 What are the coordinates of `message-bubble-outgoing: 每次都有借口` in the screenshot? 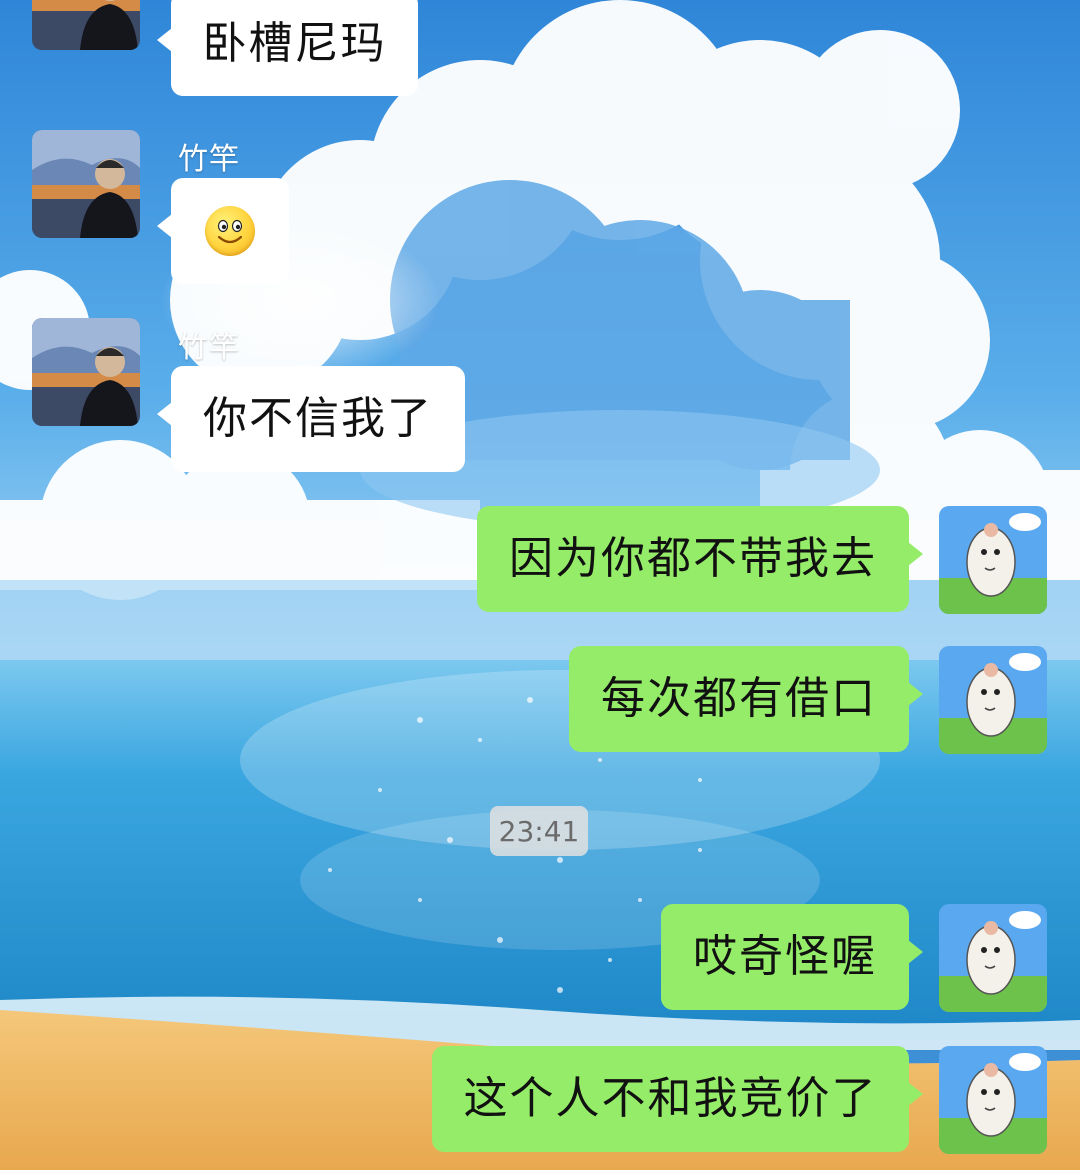 It's located at (746, 699).